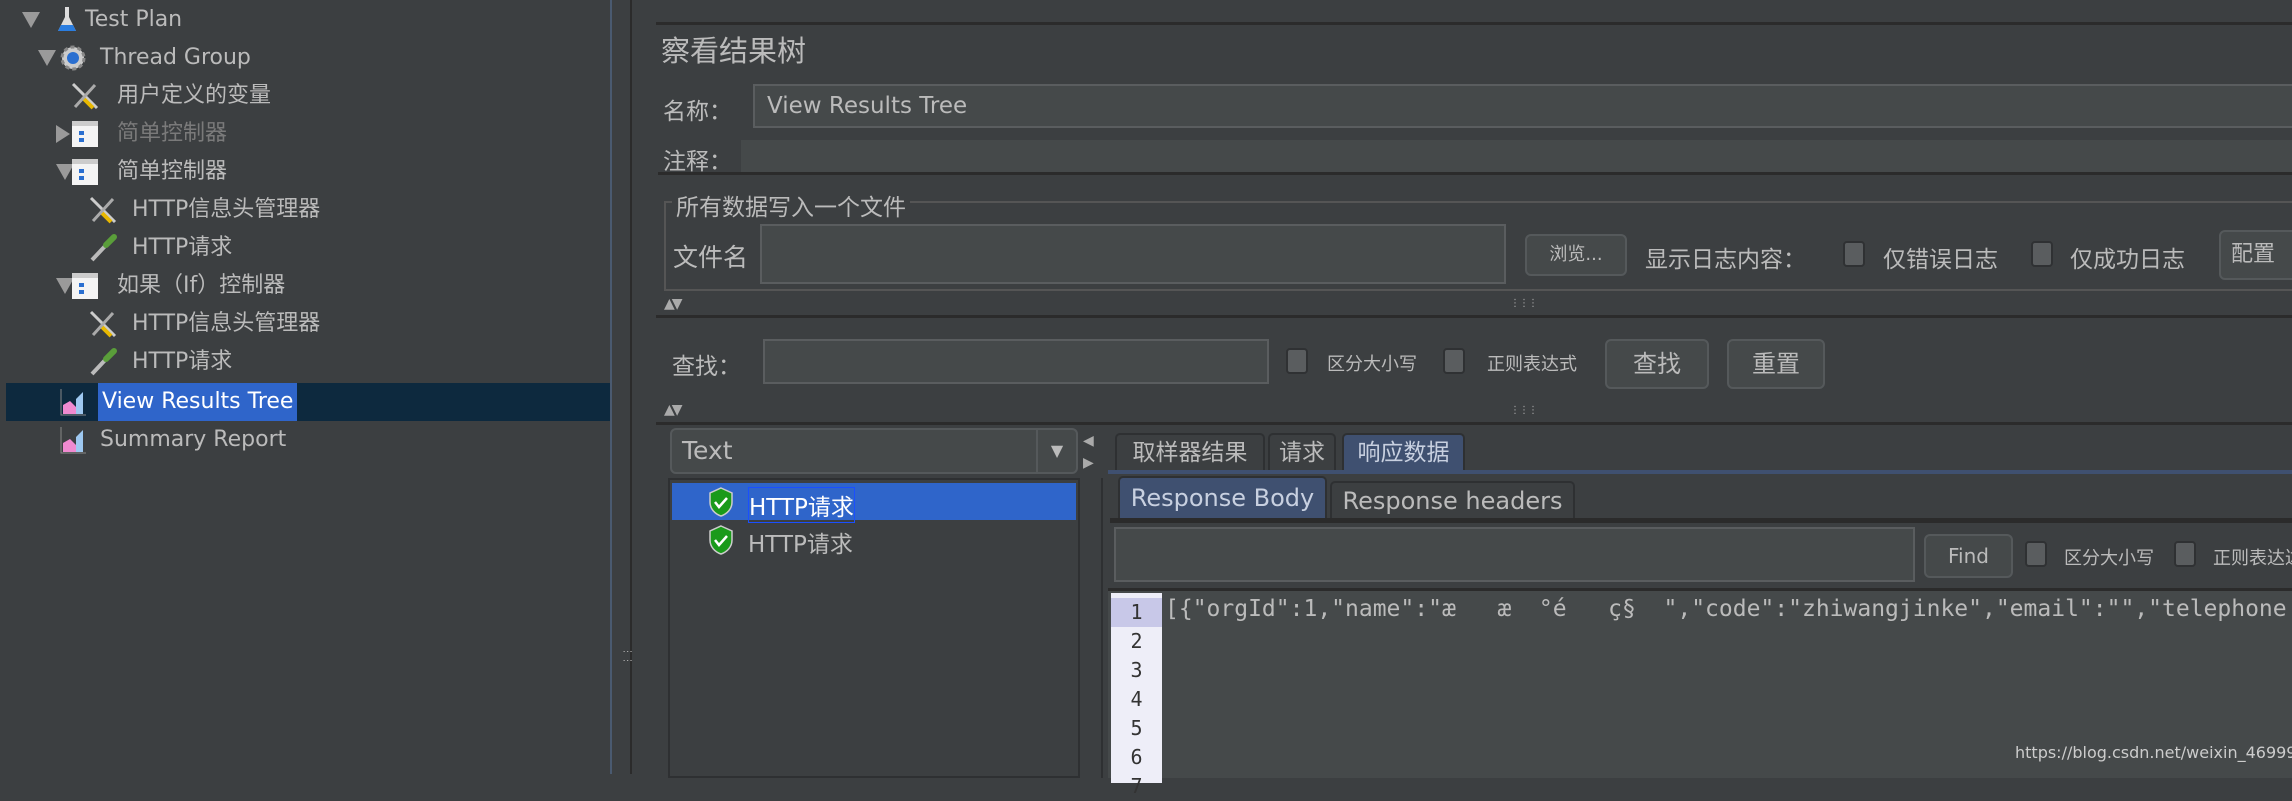  I want to click on name-input: View Results Tree, so click(1522, 106).